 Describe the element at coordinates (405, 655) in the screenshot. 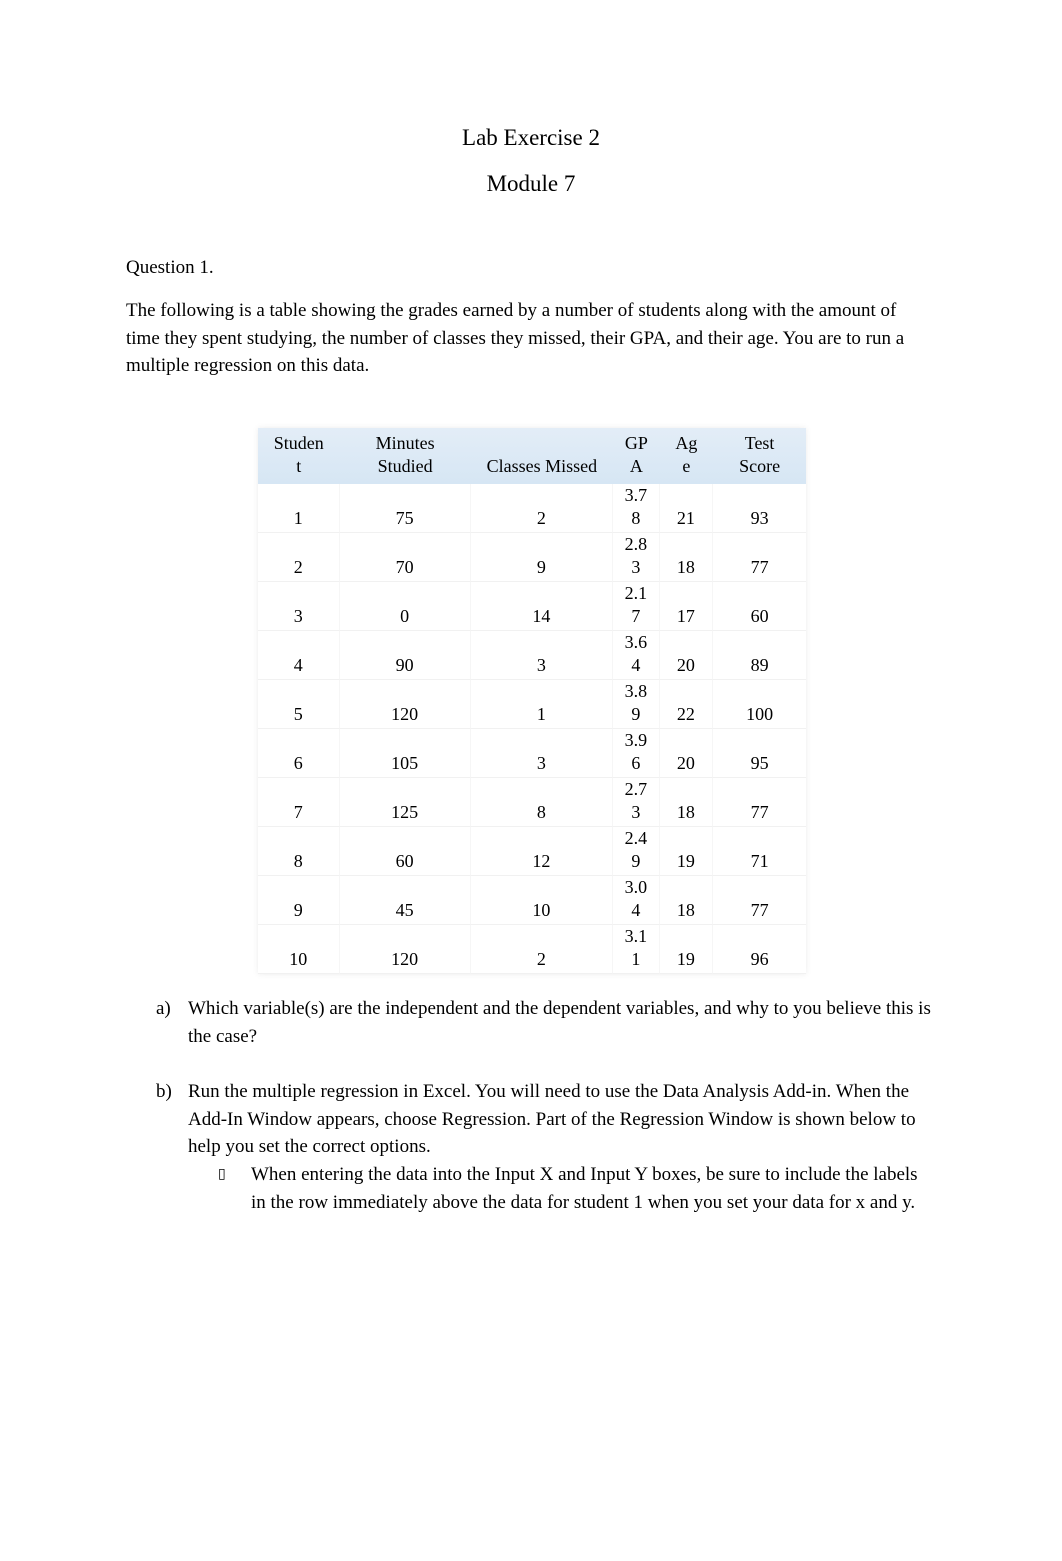

I see `cell-minutes-studied: 90` at that location.